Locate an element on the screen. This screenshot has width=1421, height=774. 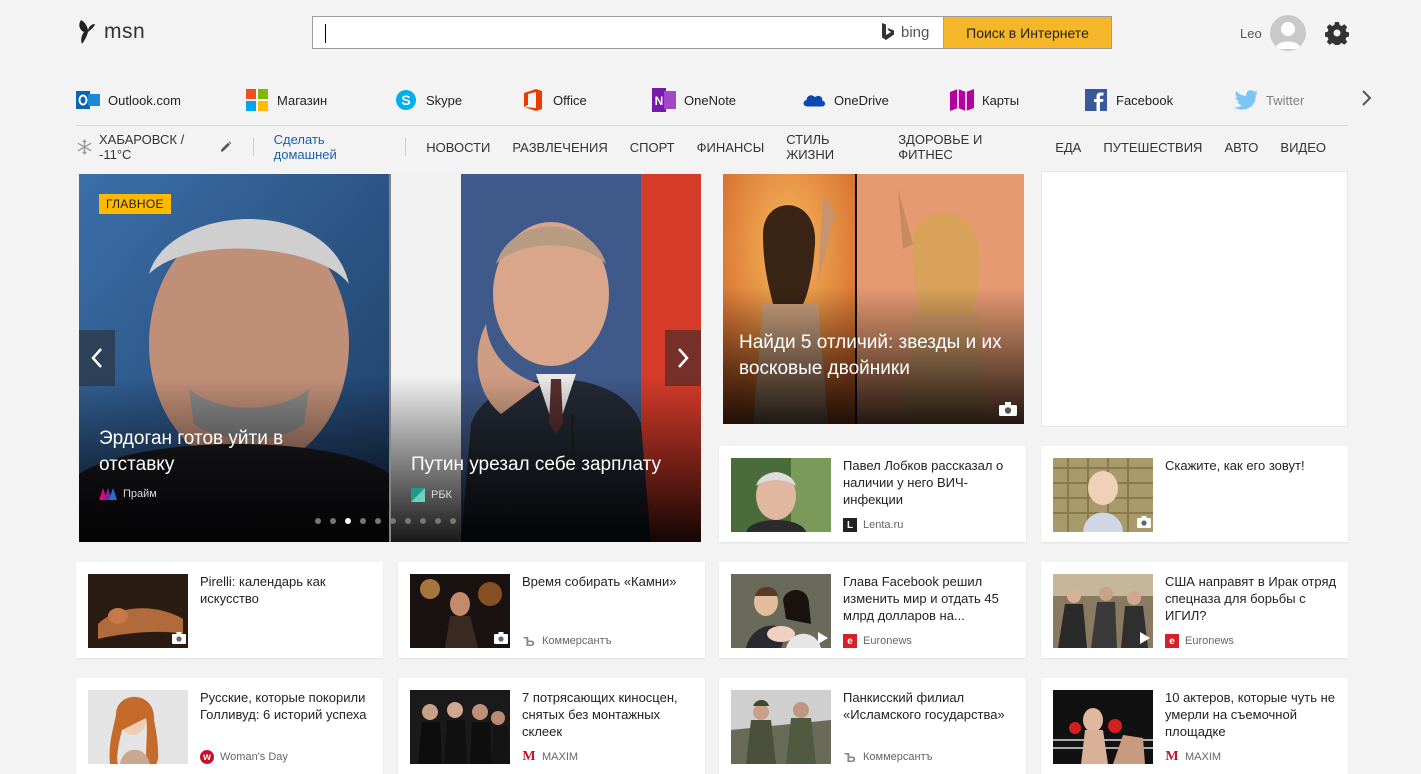
nav-travel: ПУТЕШЕСТВИЯ is located at coordinates (1152, 147).